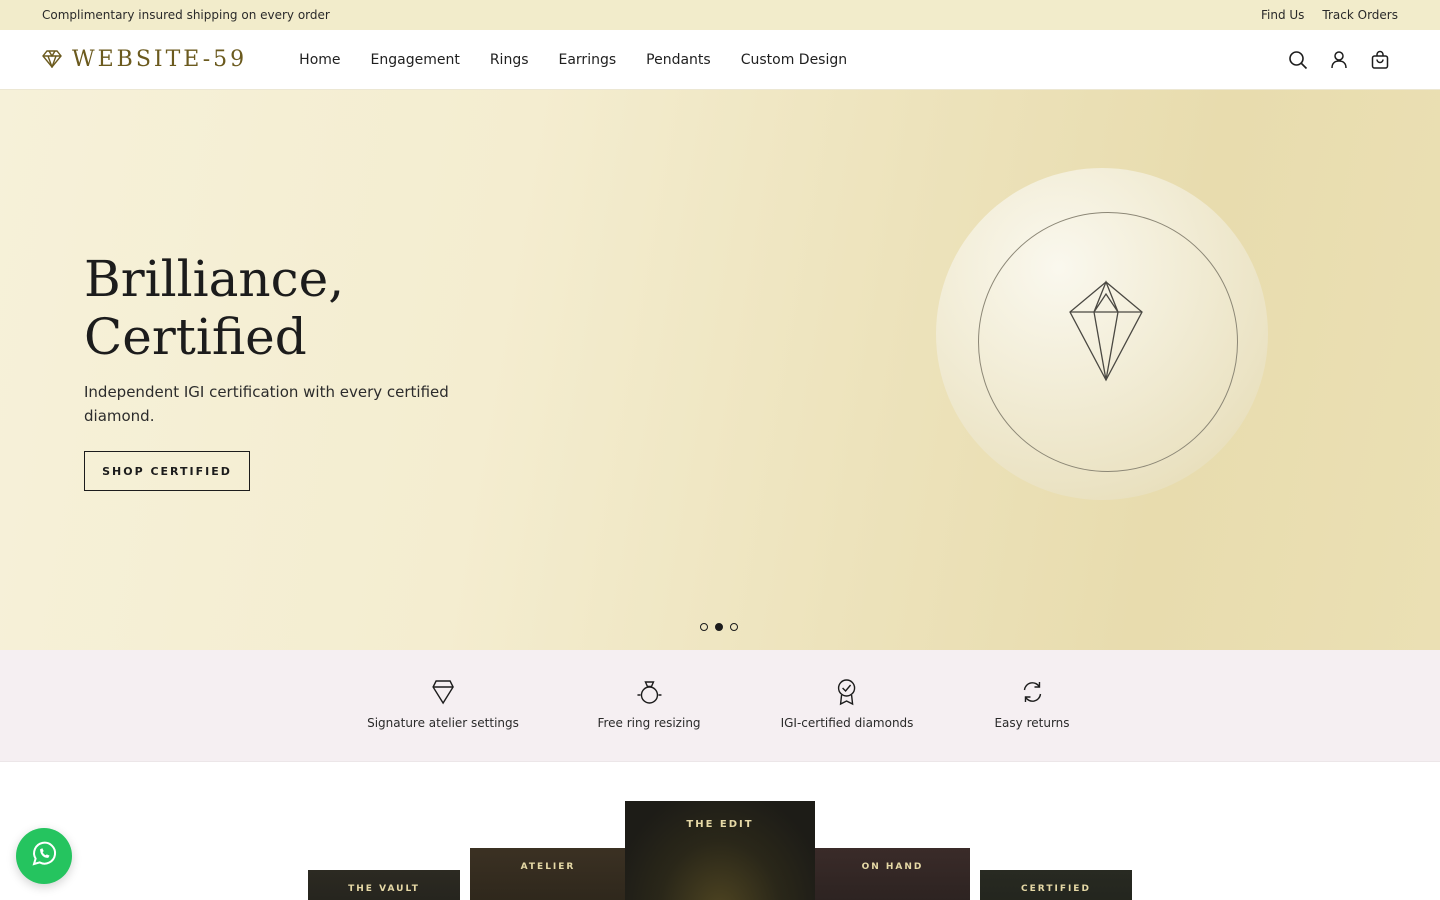  What do you see at coordinates (794, 60) in the screenshot?
I see `nav-custom-design: Custom Design` at bounding box center [794, 60].